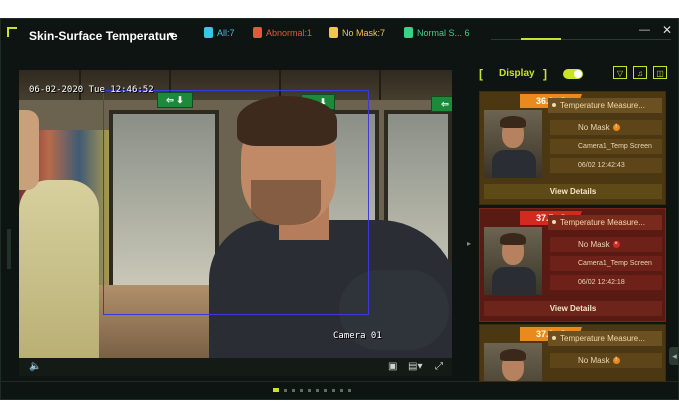  I want to click on filter-no-mask: No Mask:7, so click(357, 32).